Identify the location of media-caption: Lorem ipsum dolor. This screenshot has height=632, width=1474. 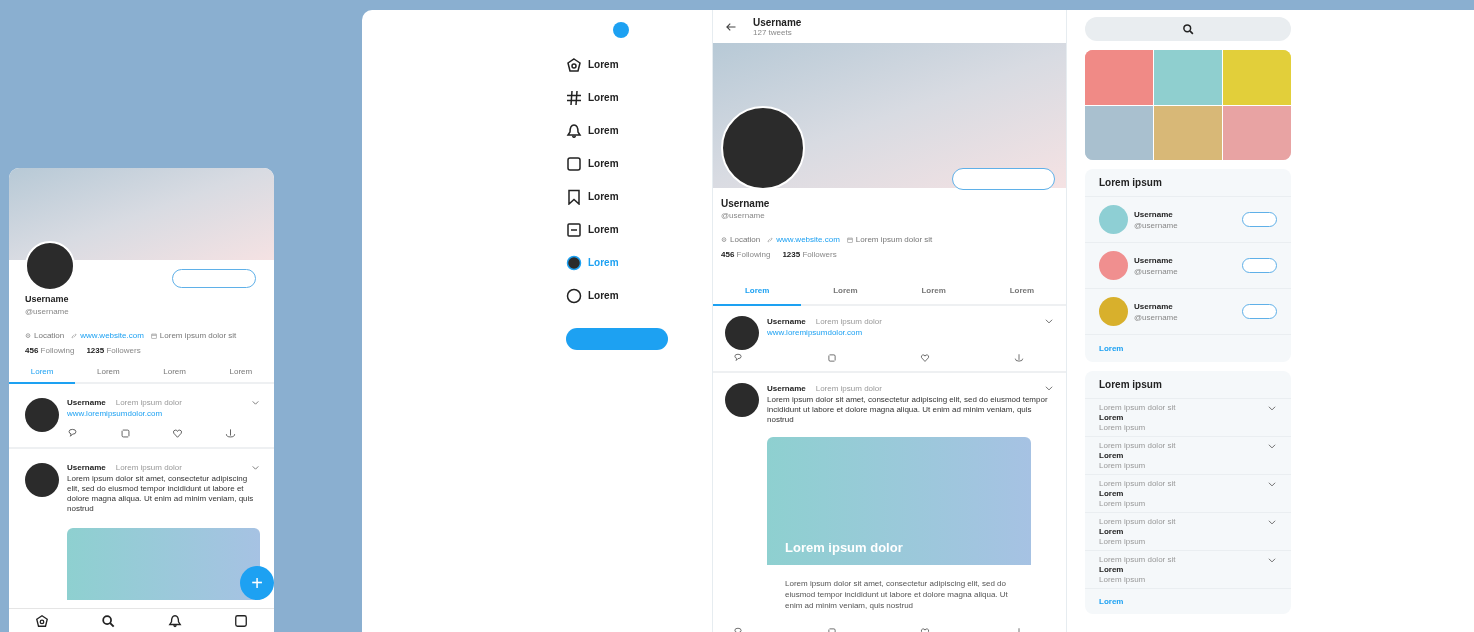
(844, 547).